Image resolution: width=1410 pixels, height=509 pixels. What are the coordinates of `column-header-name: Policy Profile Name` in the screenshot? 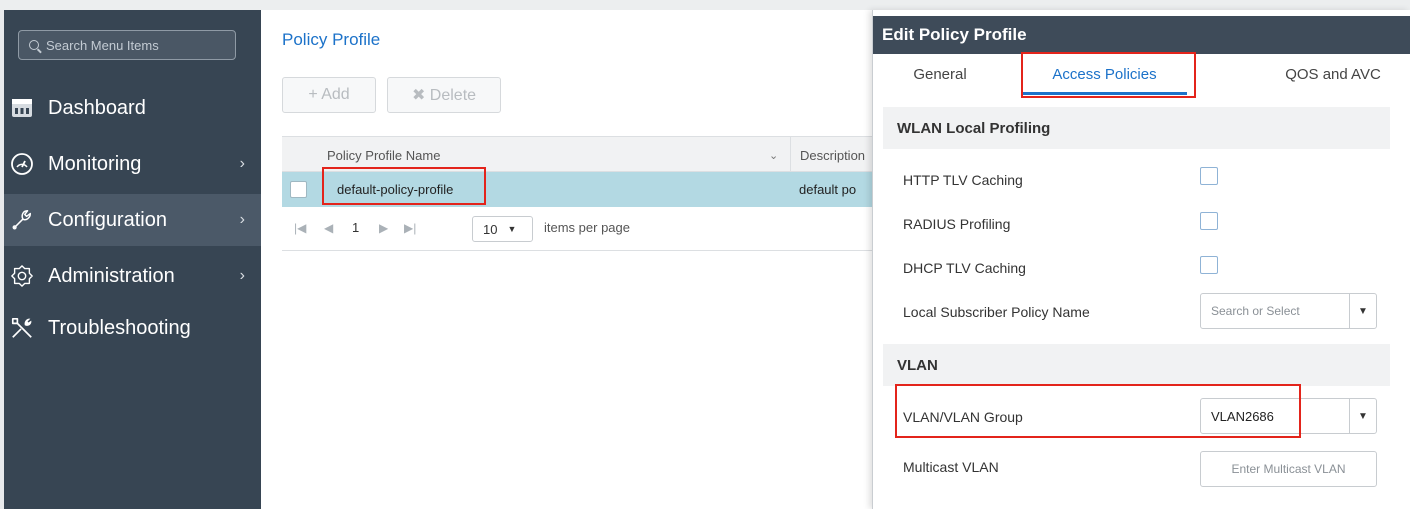 It's located at (383, 155).